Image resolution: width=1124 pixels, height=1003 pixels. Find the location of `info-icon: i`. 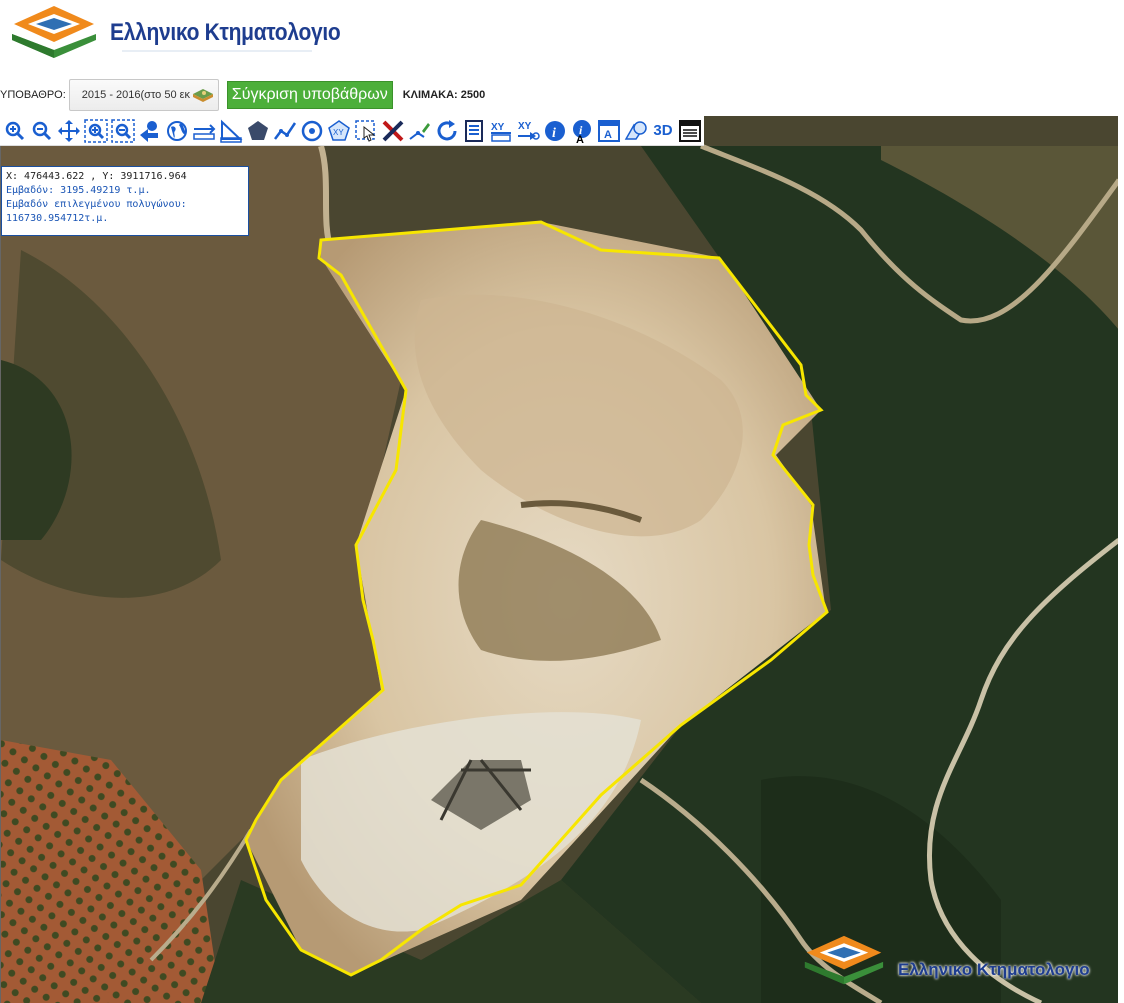

info-icon: i is located at coordinates (555, 131).